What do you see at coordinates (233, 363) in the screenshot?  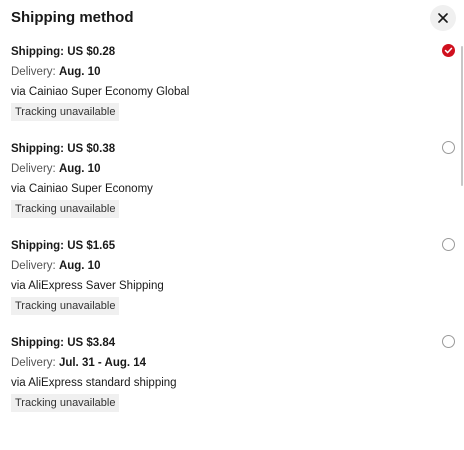 I see `delivery-estimate: Delivery: Jul. 31 - Aug. 14` at bounding box center [233, 363].